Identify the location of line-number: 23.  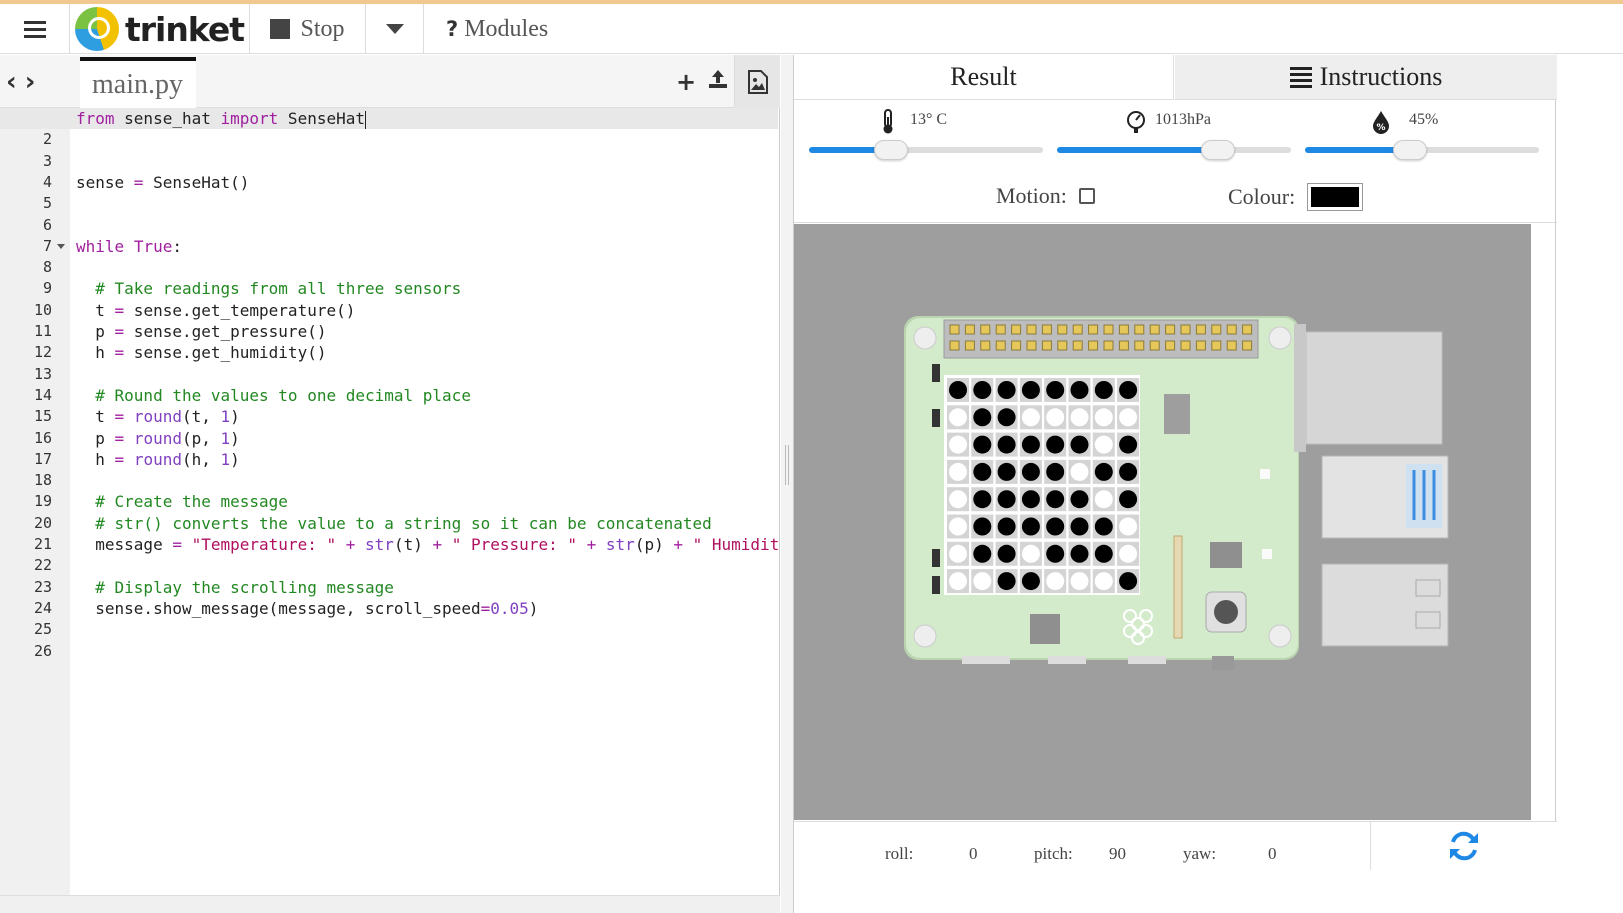
(42, 586).